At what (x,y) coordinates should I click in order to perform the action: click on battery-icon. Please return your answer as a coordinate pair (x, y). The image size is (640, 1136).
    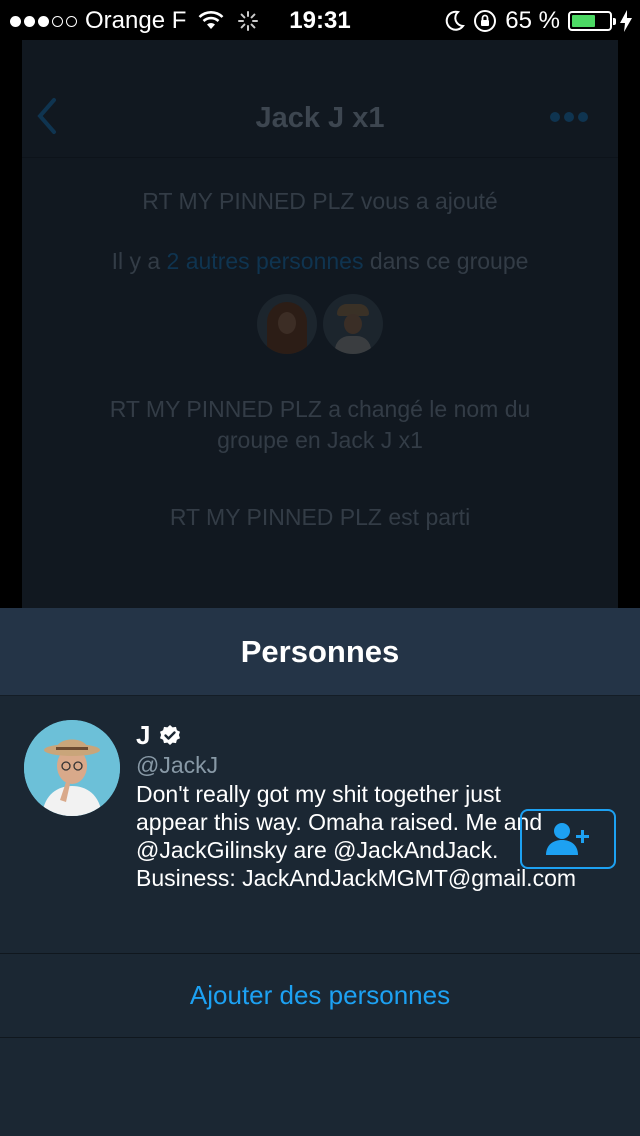
    Looking at the image, I should click on (592, 21).